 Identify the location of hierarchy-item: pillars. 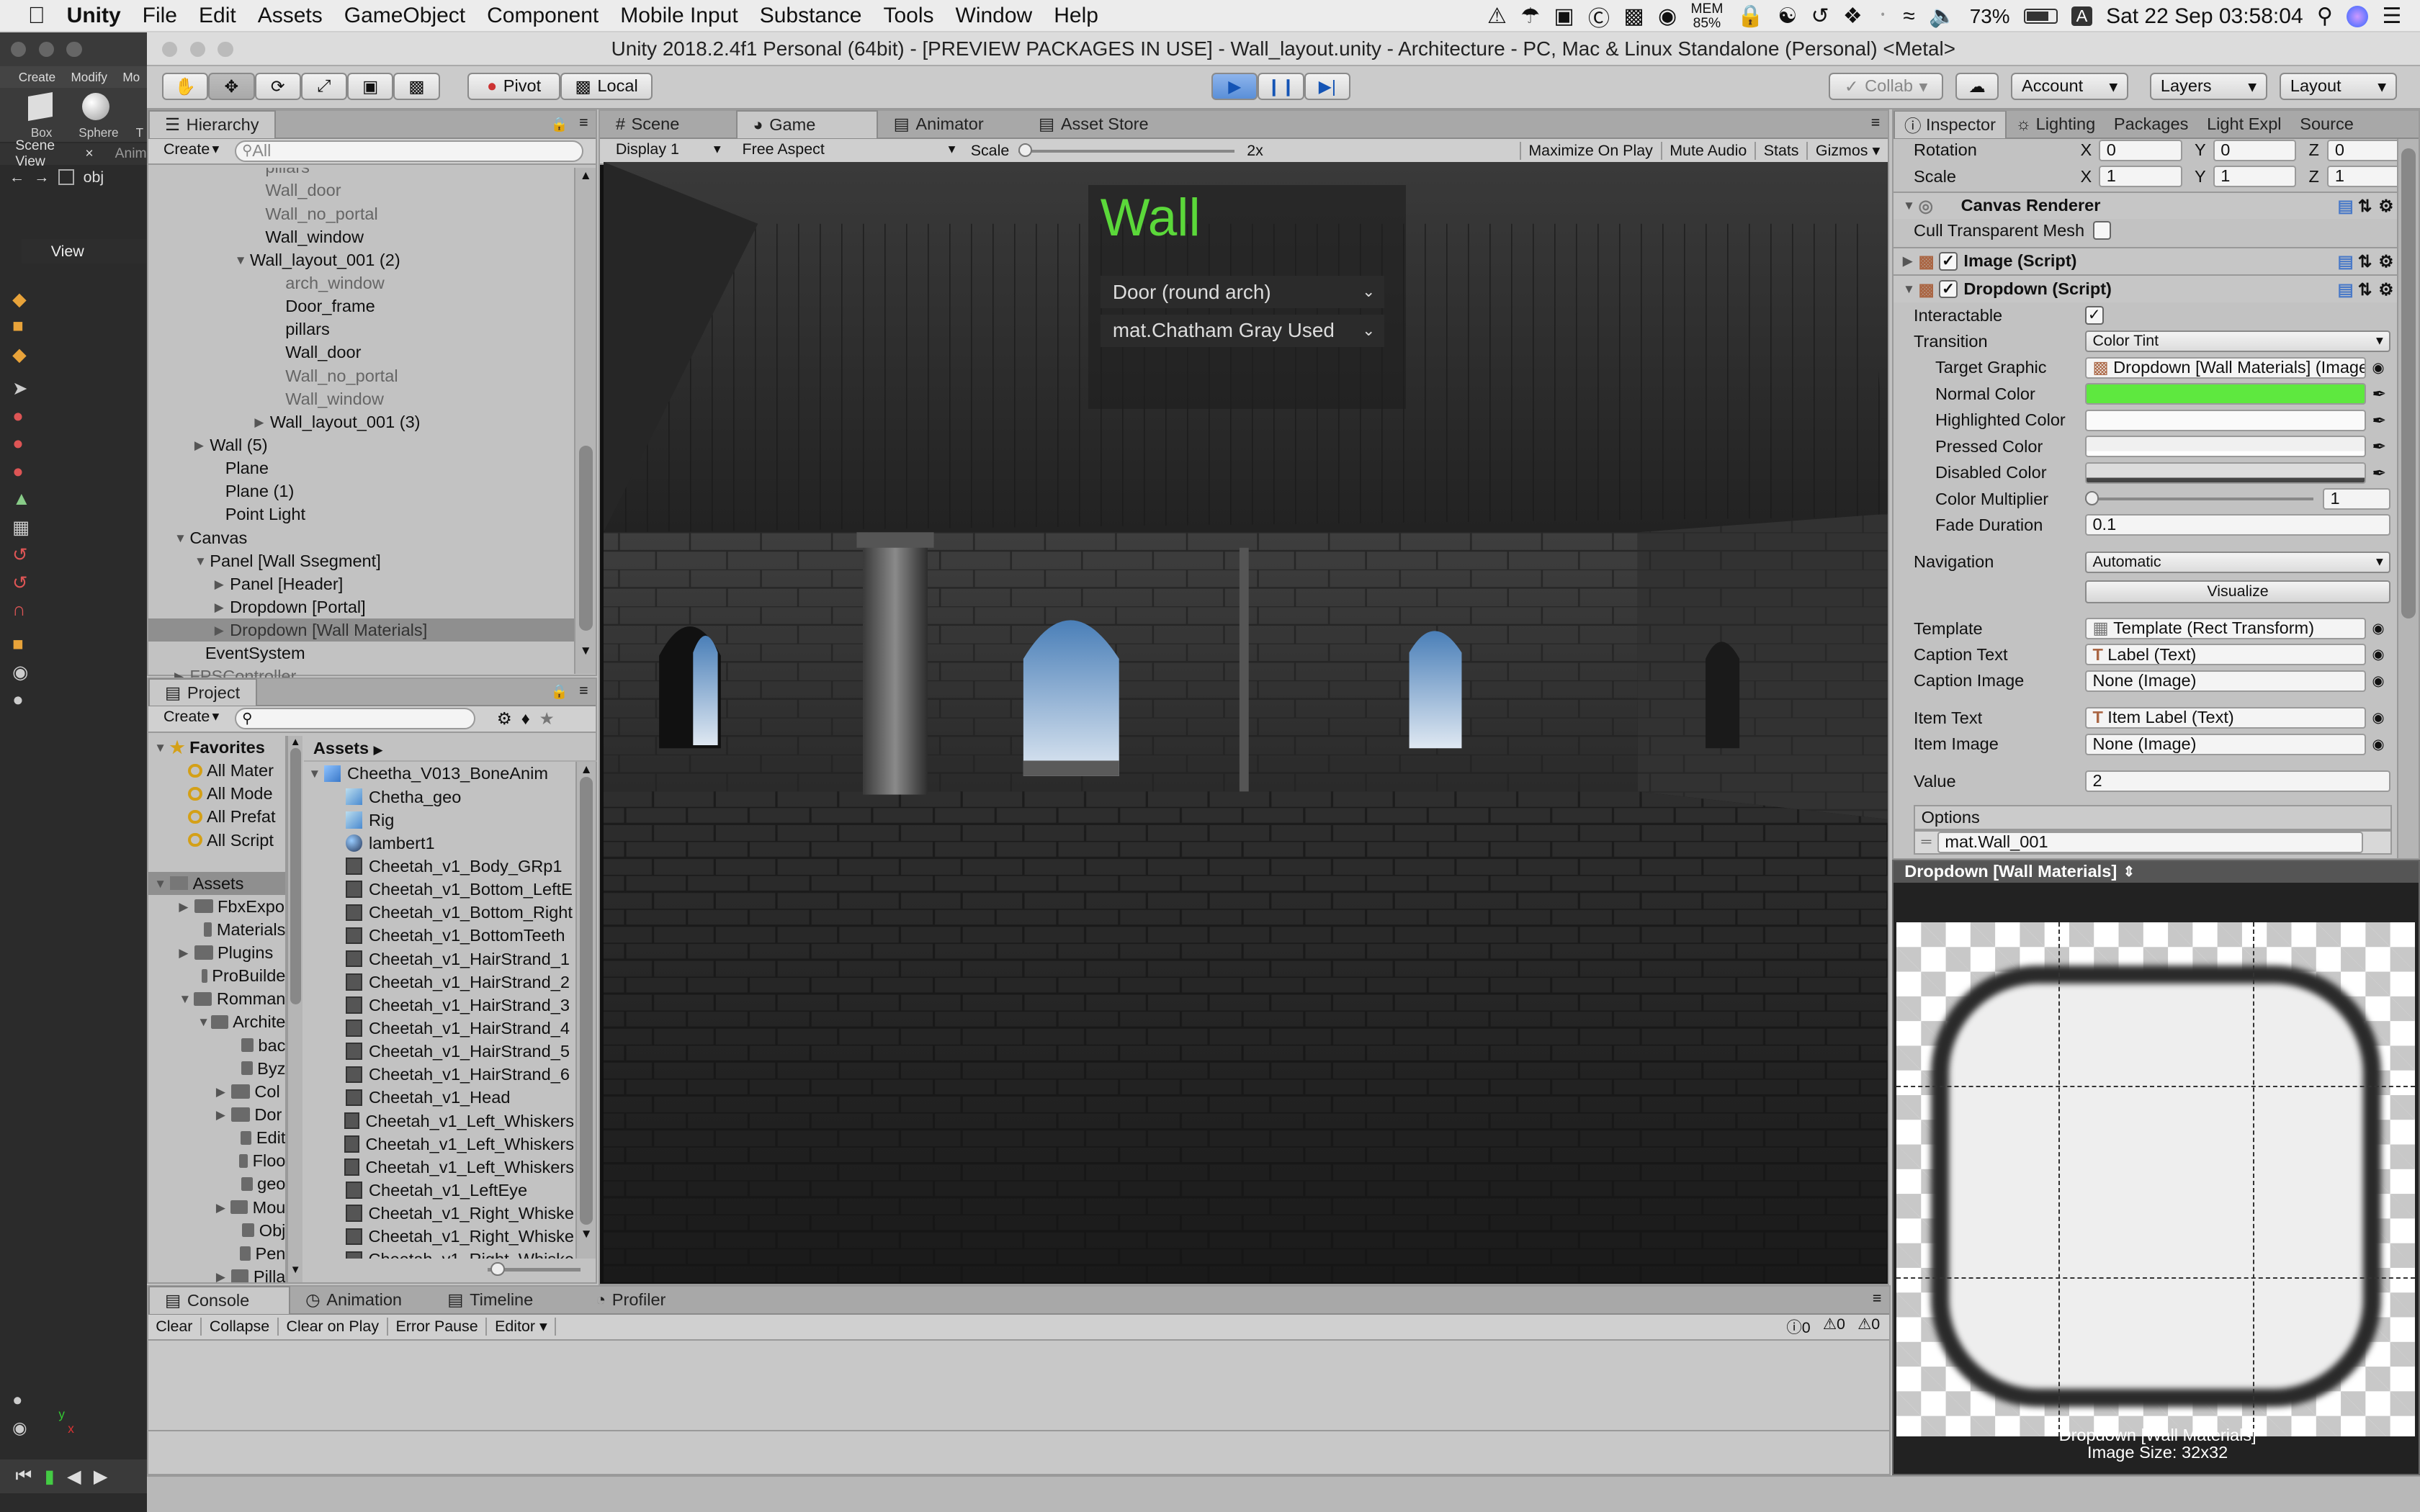
(361, 173).